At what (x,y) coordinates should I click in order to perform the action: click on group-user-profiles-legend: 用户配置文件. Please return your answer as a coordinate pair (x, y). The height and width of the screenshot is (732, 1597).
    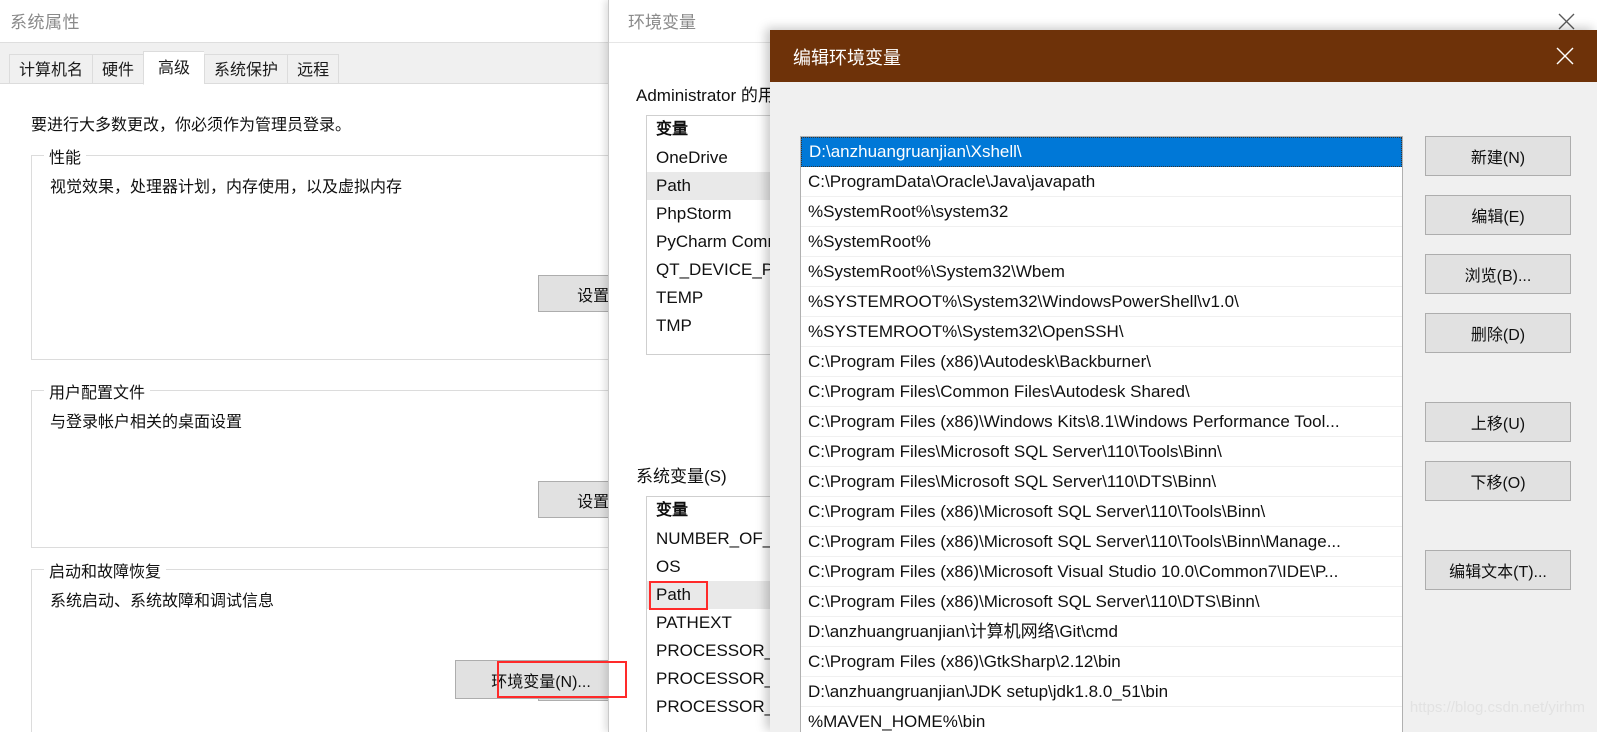
    Looking at the image, I should click on (97, 391).